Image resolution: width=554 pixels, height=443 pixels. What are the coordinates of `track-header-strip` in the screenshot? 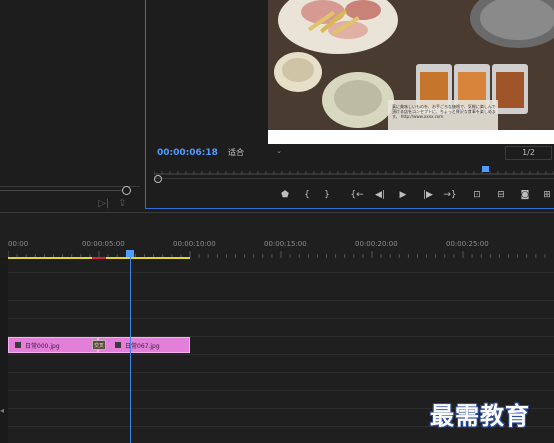 It's located at (4, 350).